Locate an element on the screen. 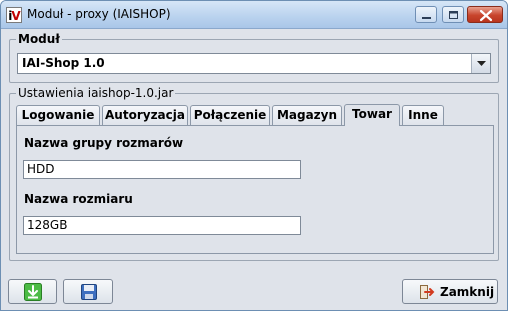  size-name-input: 128GB is located at coordinates (162, 225).